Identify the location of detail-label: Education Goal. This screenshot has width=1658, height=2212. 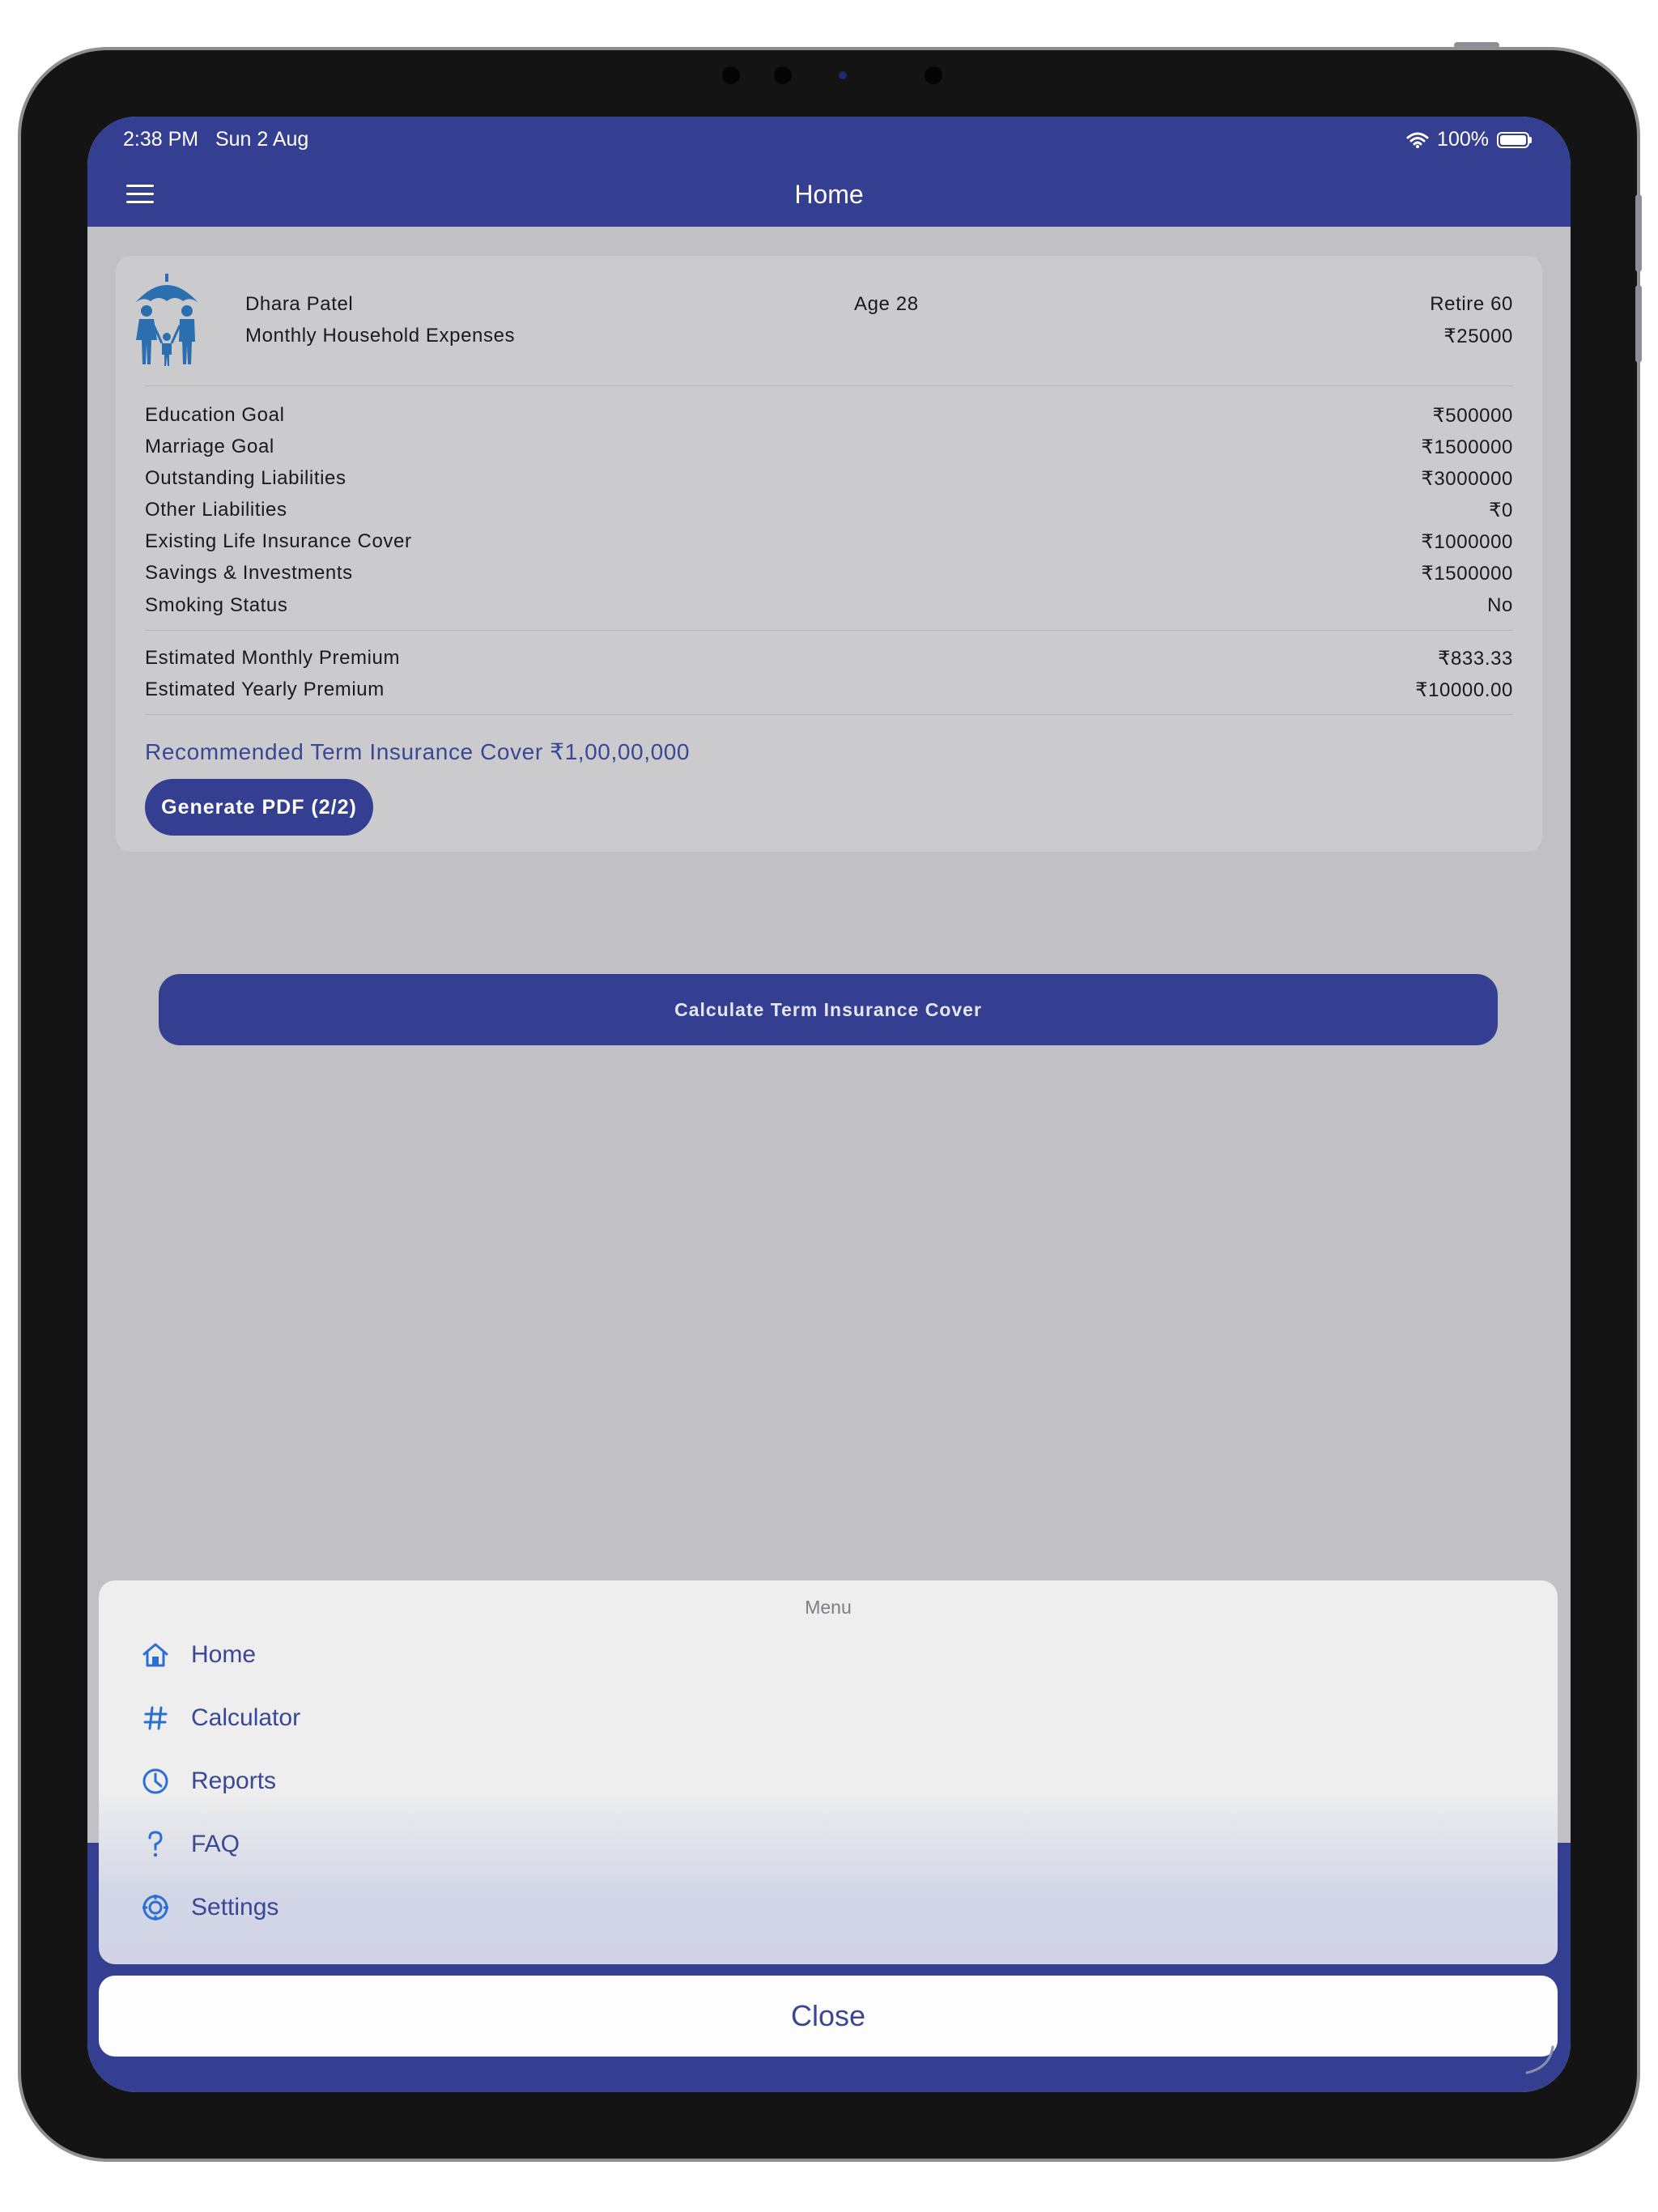
(215, 415).